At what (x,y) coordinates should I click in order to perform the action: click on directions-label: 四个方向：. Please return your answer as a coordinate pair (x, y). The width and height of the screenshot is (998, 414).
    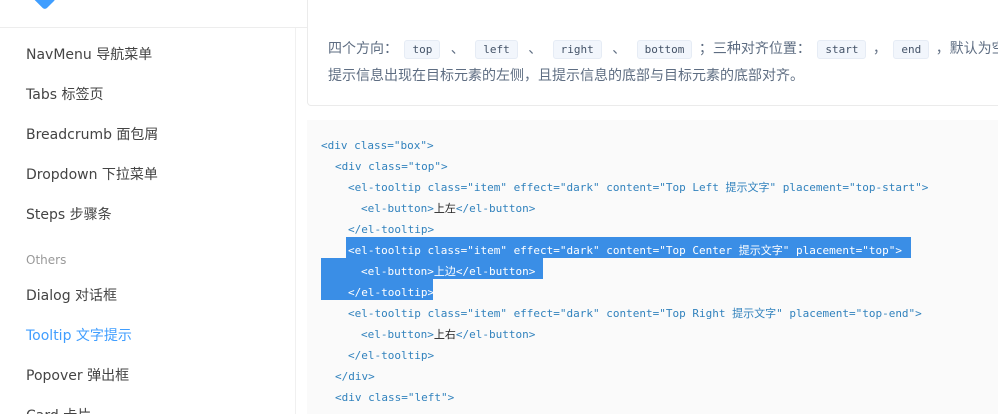
    Looking at the image, I should click on (363, 49).